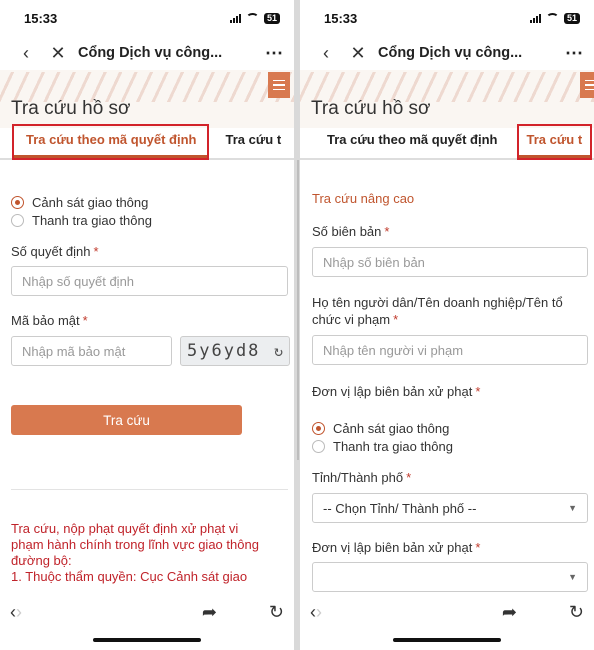  I want to click on record-number-input: Nhập số biên bản, so click(450, 262).